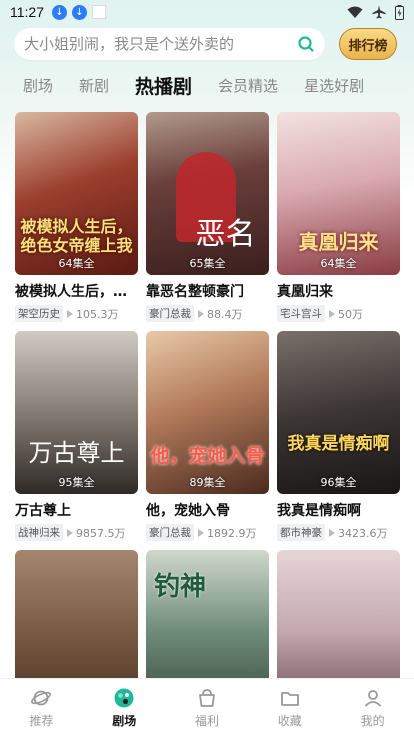 Image resolution: width=414 pixels, height=736 pixels. I want to click on poster-title-art: 恶名, so click(225, 234).